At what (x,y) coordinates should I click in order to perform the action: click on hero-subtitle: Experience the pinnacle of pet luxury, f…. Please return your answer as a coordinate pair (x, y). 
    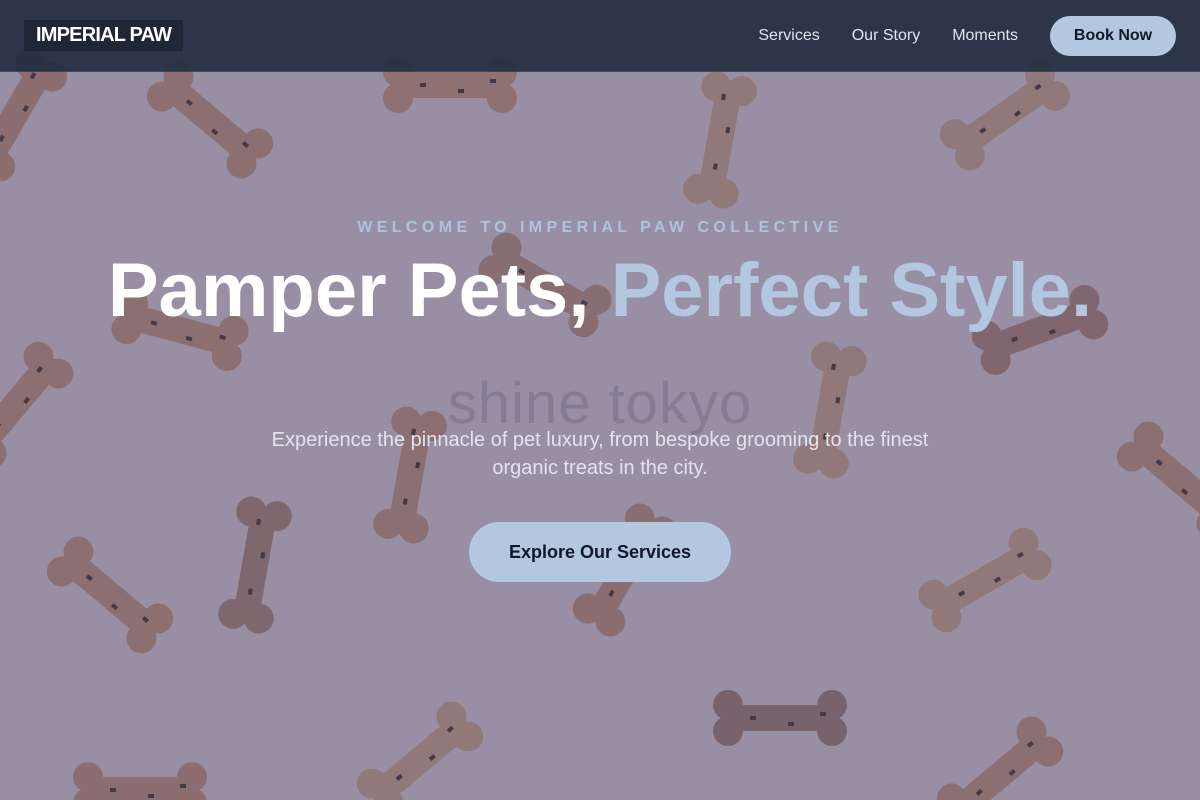
    Looking at the image, I should click on (600, 454).